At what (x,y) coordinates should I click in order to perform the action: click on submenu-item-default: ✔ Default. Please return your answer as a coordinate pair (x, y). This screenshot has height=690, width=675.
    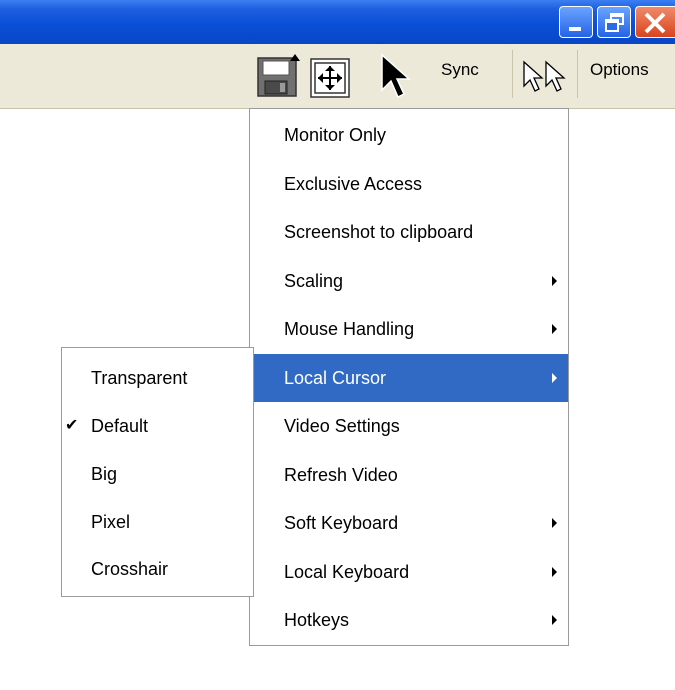
    Looking at the image, I should click on (157, 426).